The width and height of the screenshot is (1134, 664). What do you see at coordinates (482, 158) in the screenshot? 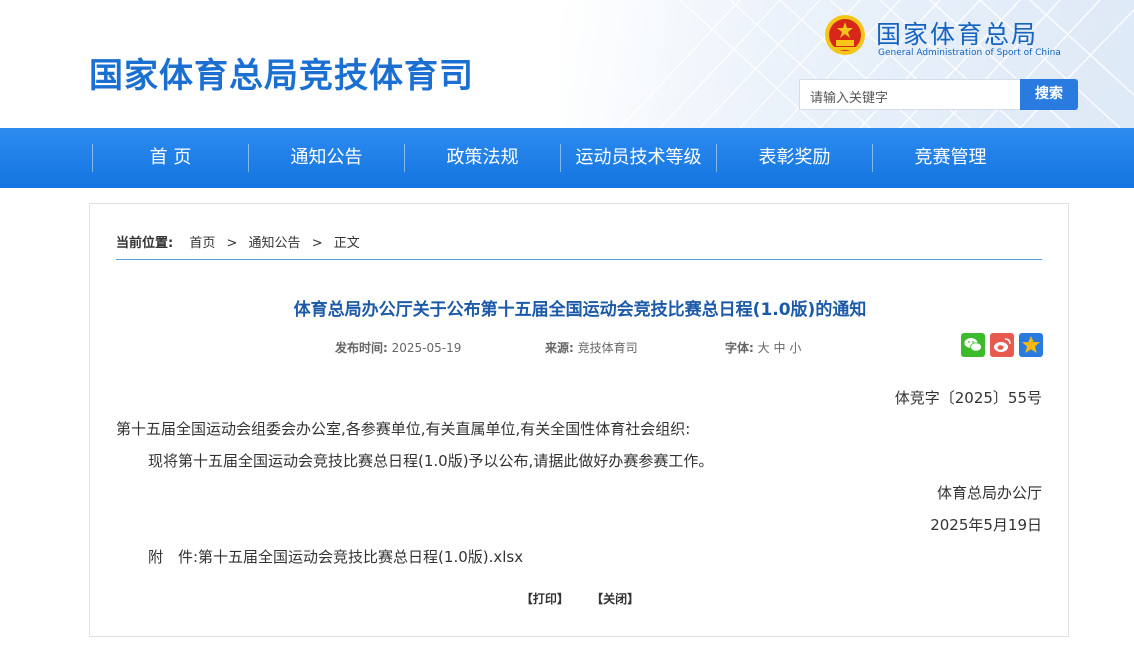
I see `nav-item-policies: 政策法规` at bounding box center [482, 158].